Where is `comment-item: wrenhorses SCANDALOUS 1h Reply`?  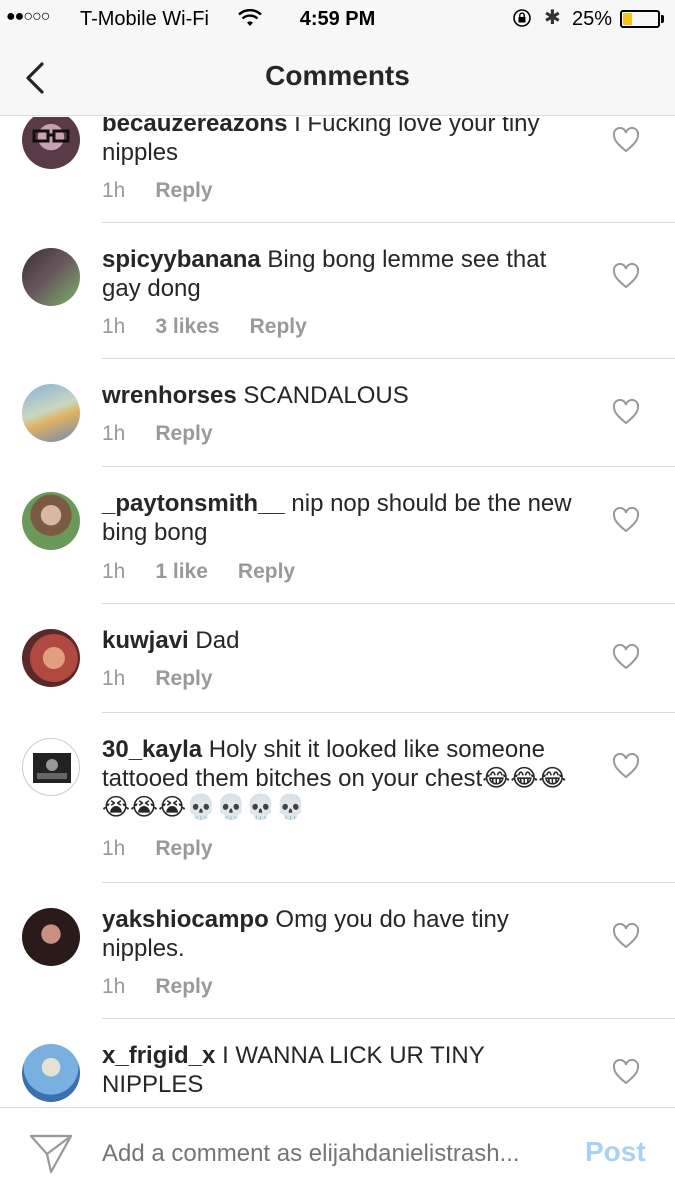
comment-item: wrenhorses SCANDALOUS 1h Reply is located at coordinates (337, 413).